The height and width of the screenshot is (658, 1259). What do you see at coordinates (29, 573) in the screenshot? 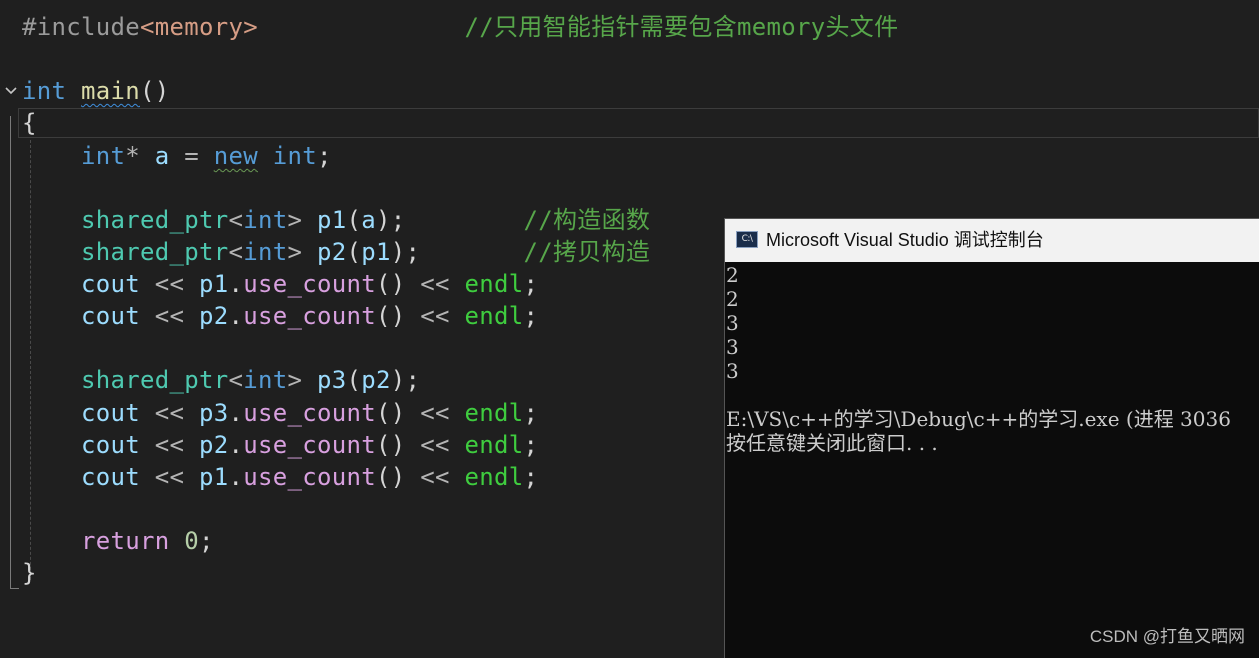
I see `code-line-close-brace: }` at bounding box center [29, 573].